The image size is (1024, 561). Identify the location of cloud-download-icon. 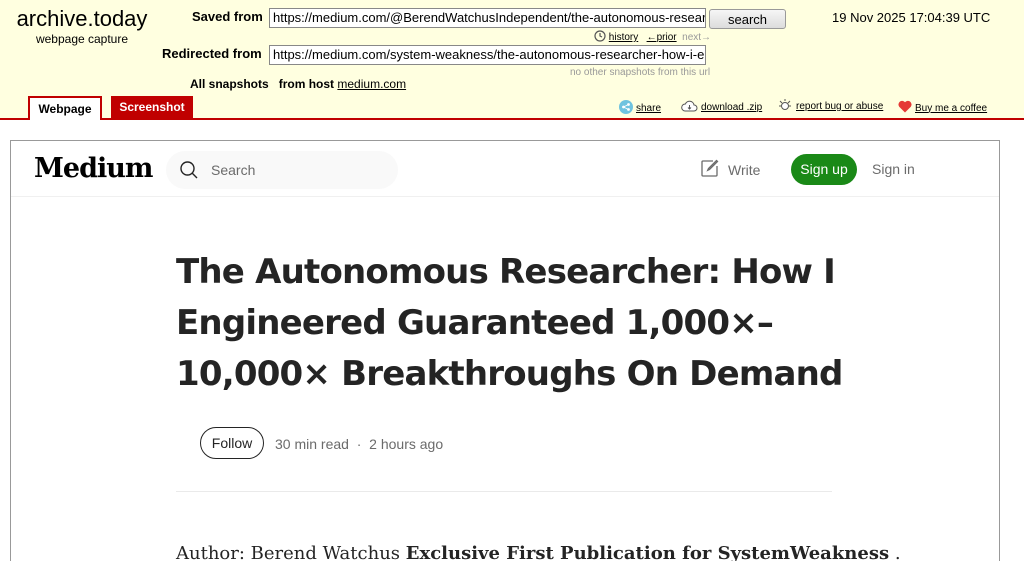
(689, 107).